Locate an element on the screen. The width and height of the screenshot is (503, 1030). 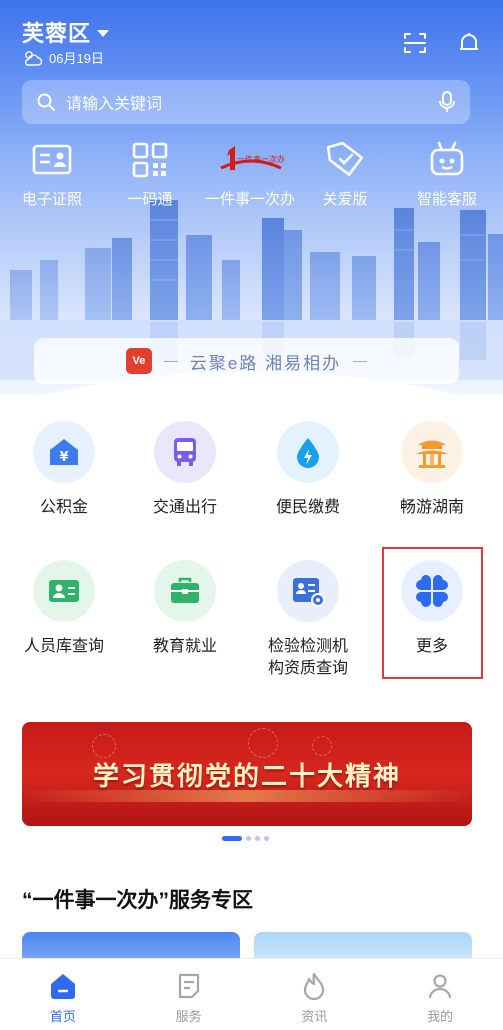
quick-action-one-thing: 一件事一次办 一件事一次办 is located at coordinates (250, 173).